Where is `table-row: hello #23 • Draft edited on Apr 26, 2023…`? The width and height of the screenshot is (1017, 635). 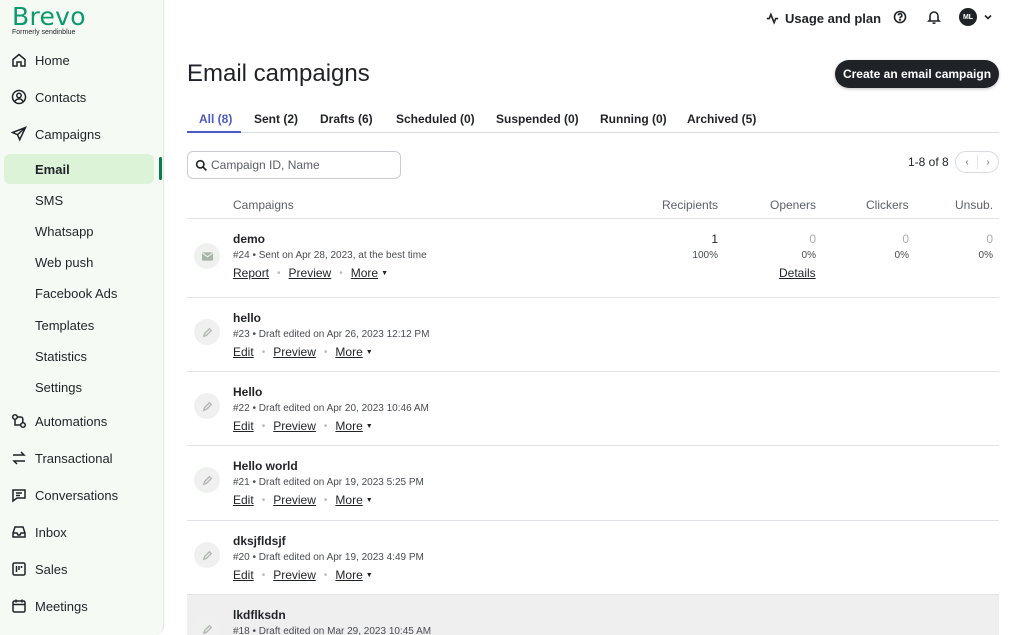
table-row: hello #23 • Draft edited on Apr 26, 2023… is located at coordinates (593, 335).